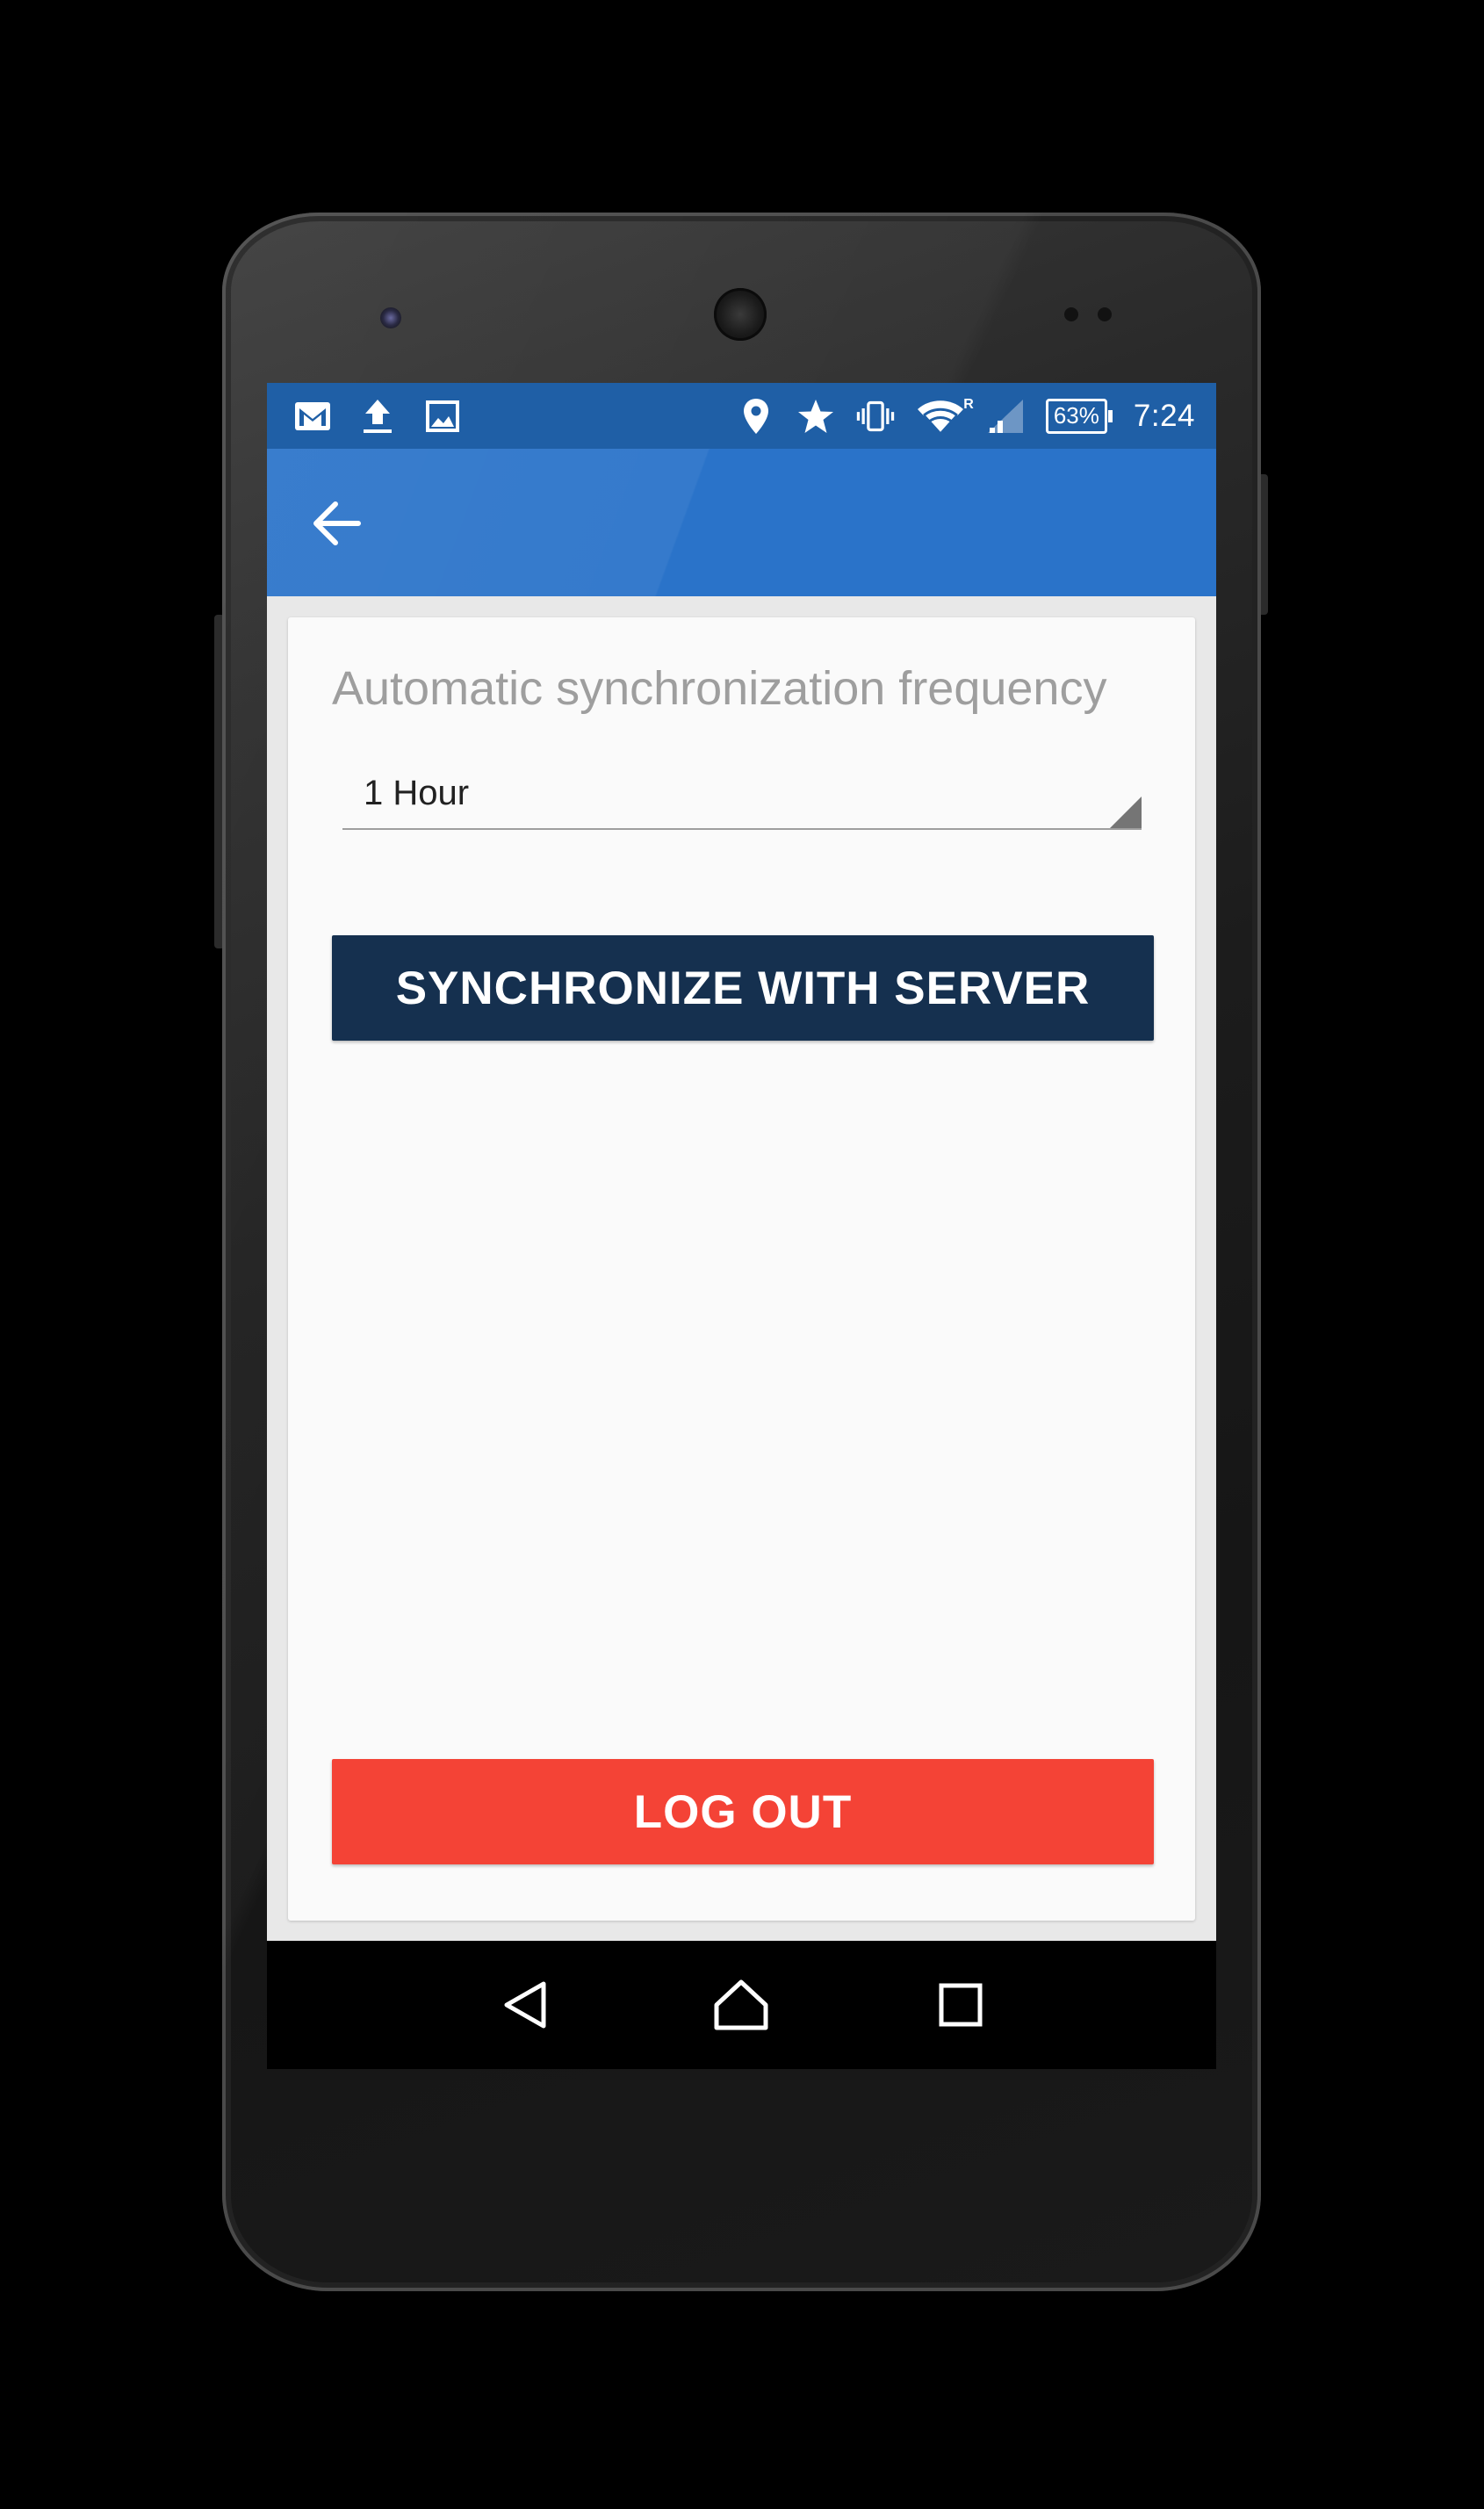 Image resolution: width=1484 pixels, height=2509 pixels. Describe the element at coordinates (743, 1811) in the screenshot. I see `logout-button: LOG OUT` at that location.